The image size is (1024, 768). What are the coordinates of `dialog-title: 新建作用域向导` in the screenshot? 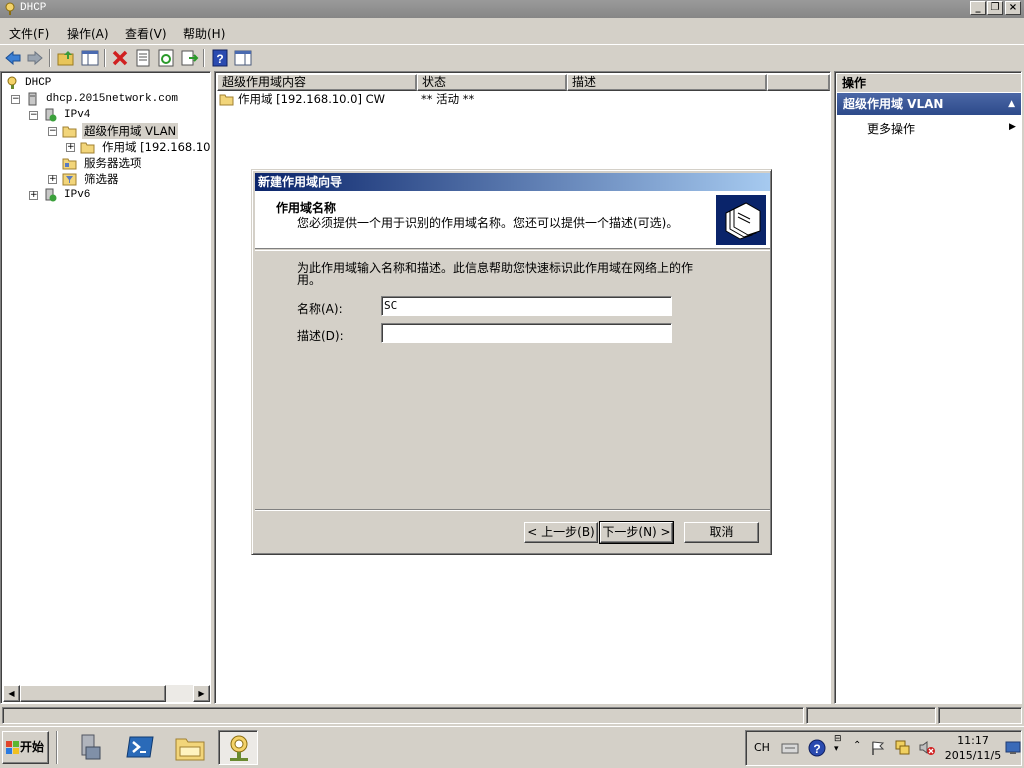 It's located at (300, 182).